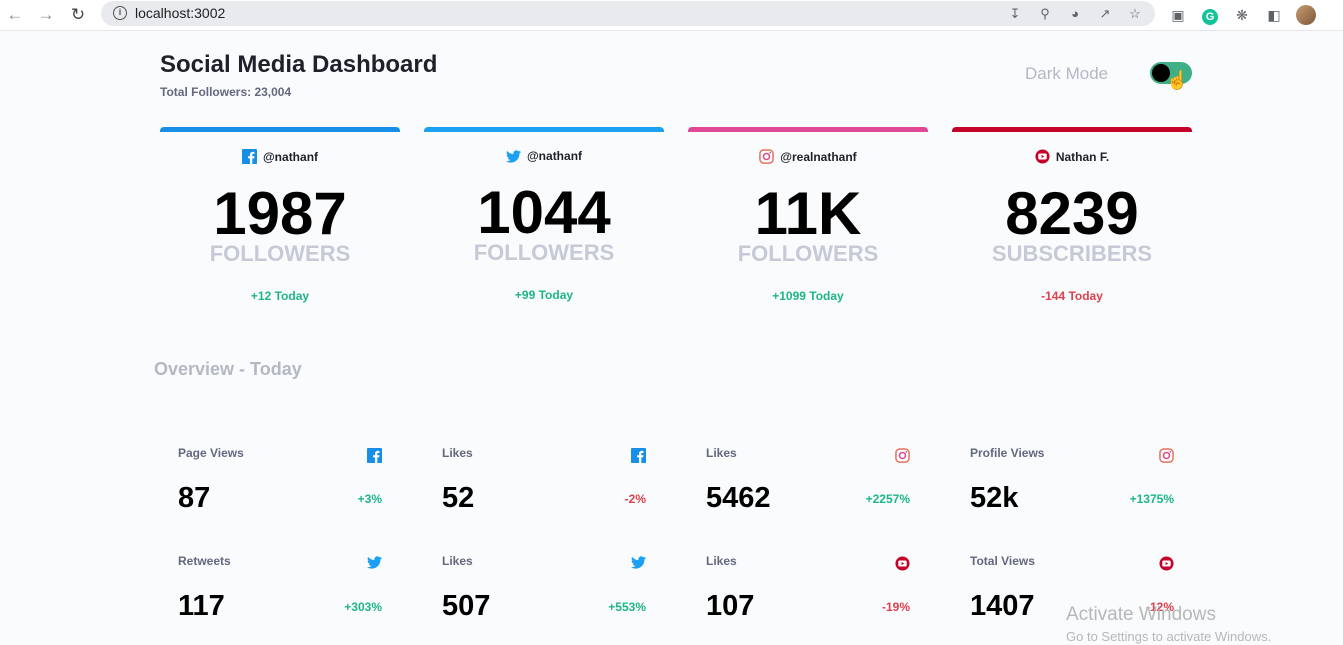 The height and width of the screenshot is (645, 1343). Describe the element at coordinates (194, 498) in the screenshot. I see `overview-value: 87` at that location.